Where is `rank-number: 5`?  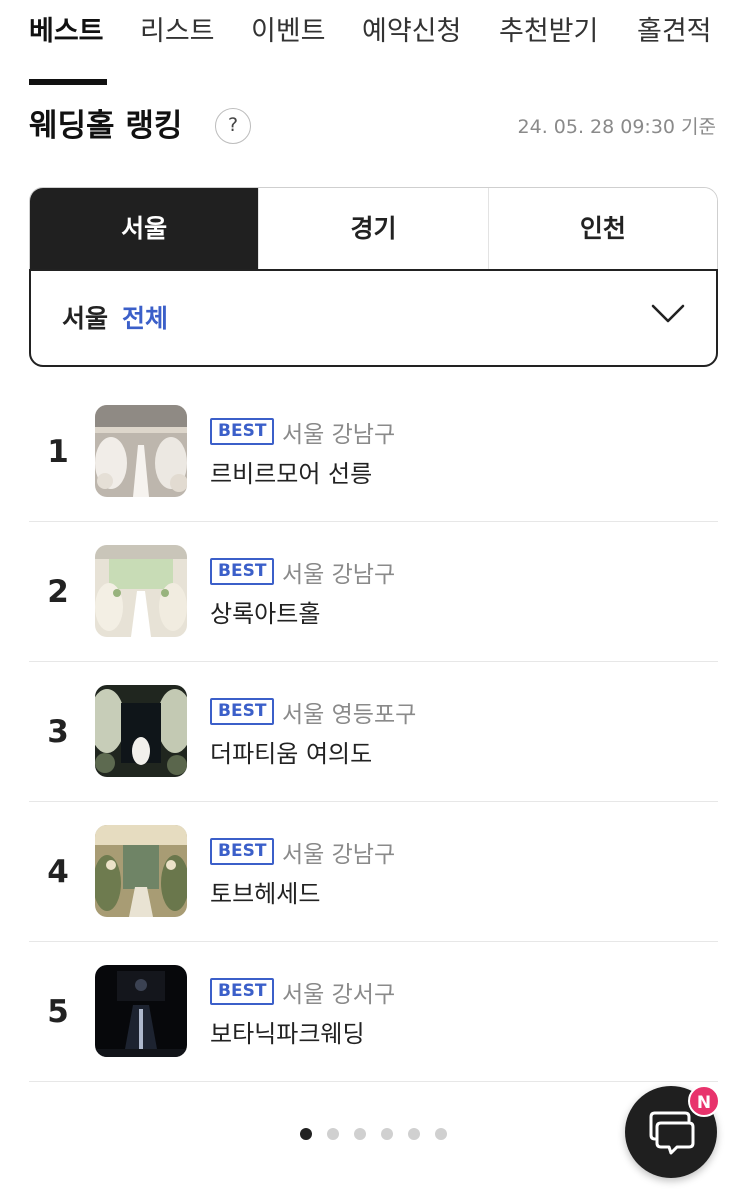
rank-number: 5 is located at coordinates (58, 1012).